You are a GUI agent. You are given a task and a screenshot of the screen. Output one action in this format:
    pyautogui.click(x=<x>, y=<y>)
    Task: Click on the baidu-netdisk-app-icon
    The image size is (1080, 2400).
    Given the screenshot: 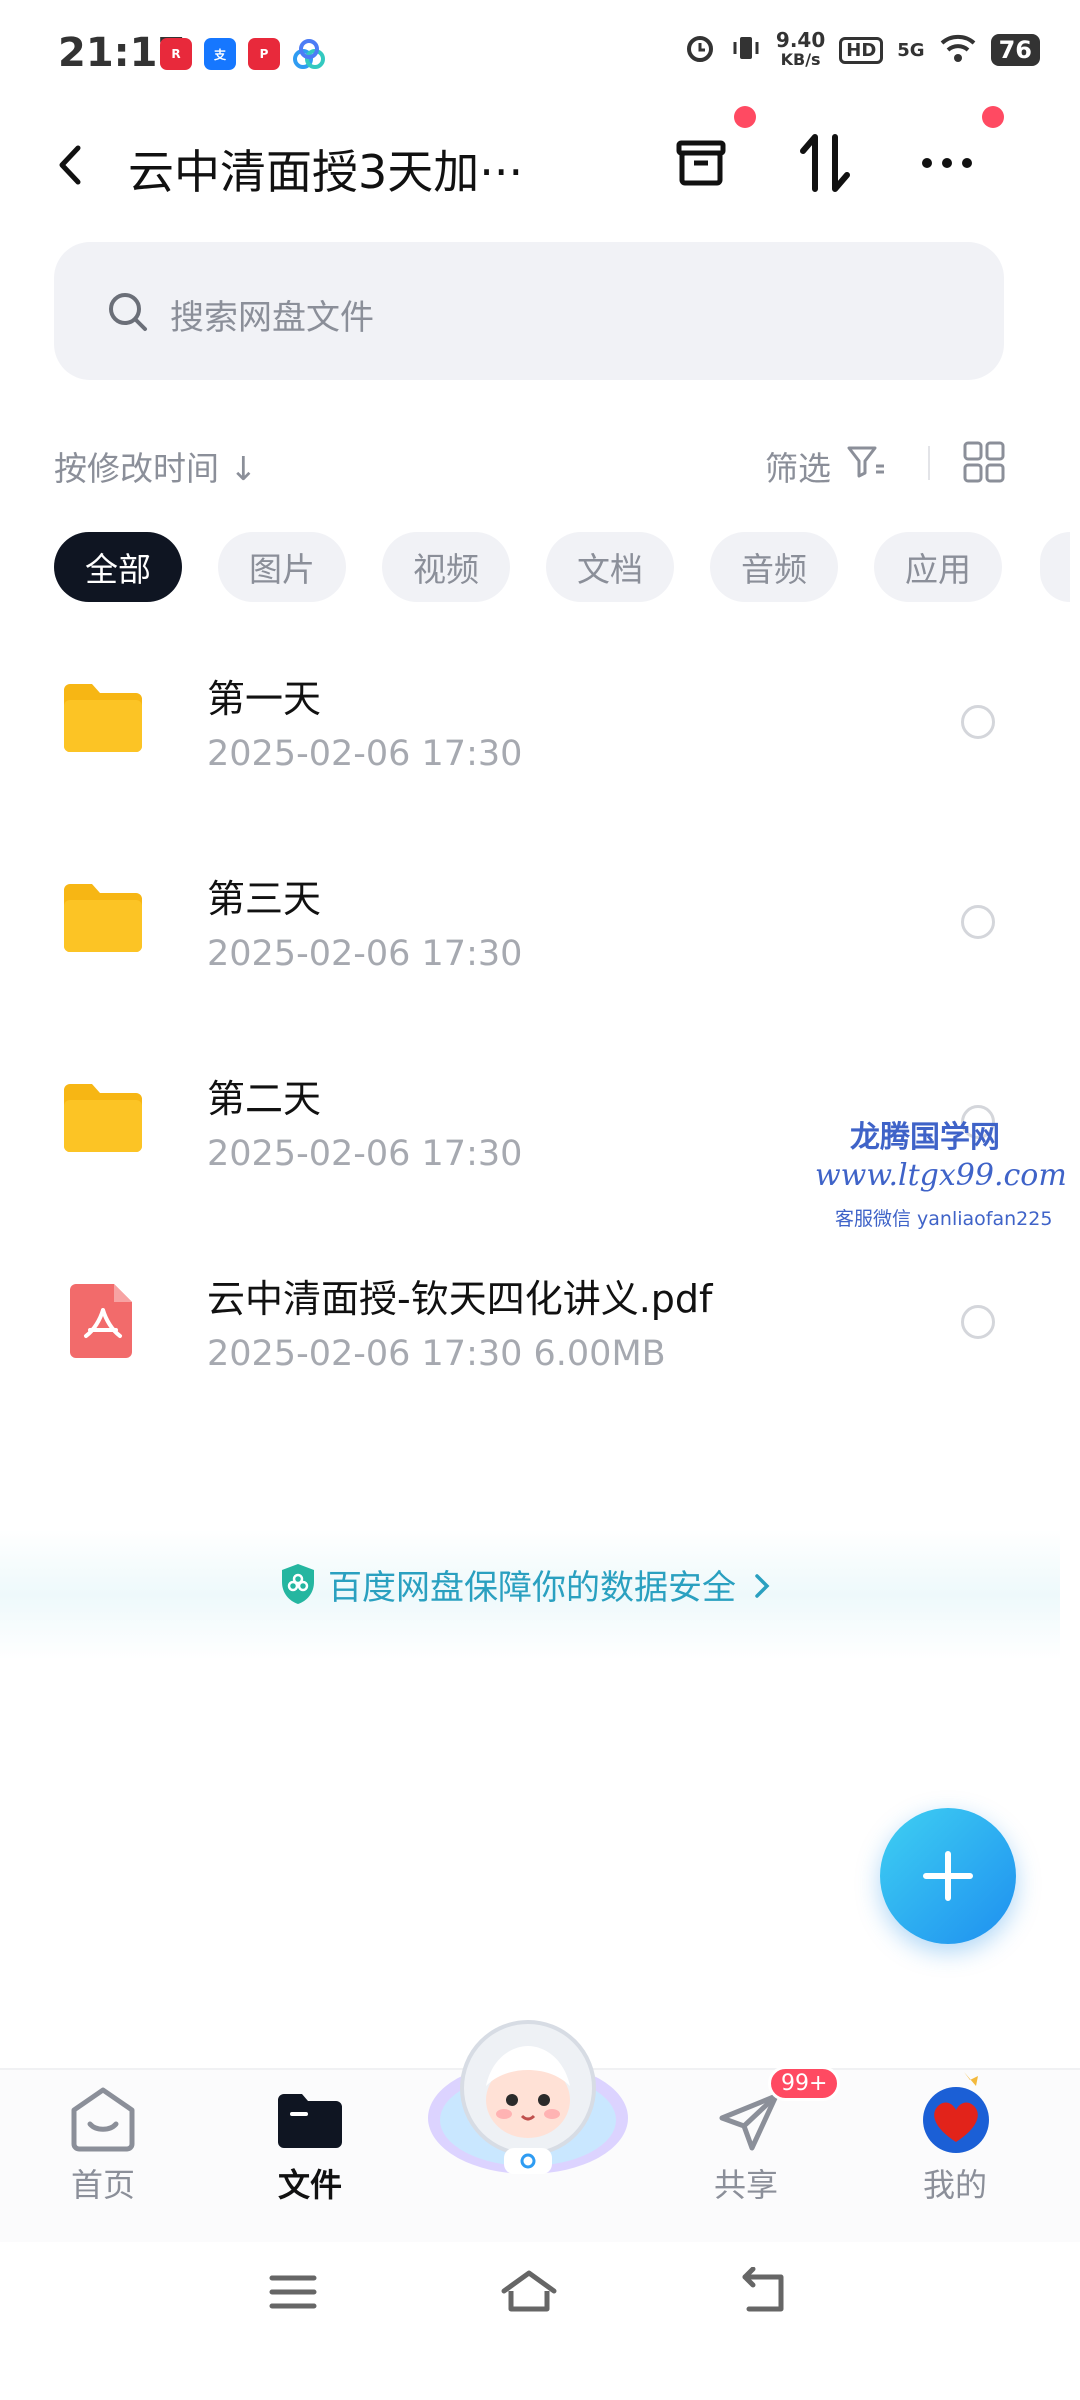 What is the action you would take?
    pyautogui.click(x=309, y=57)
    